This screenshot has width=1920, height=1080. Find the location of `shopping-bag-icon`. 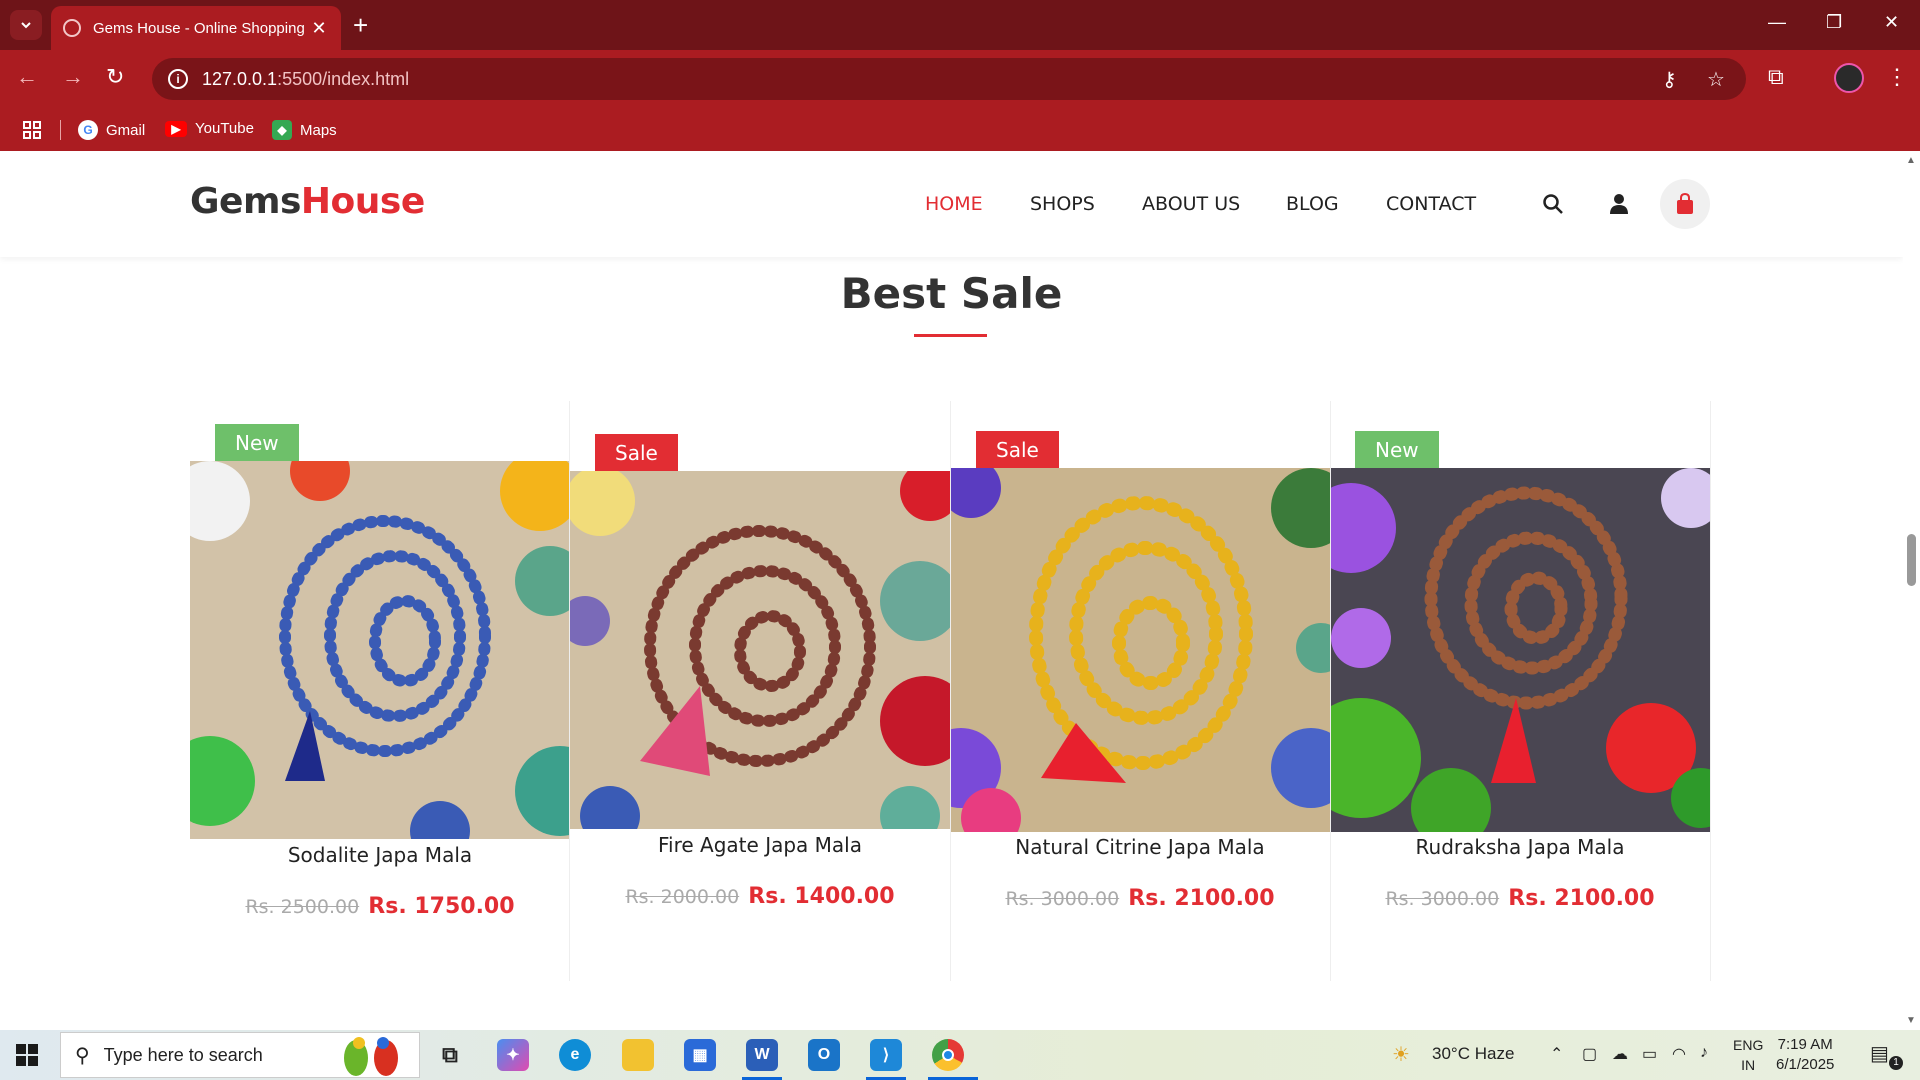

shopping-bag-icon is located at coordinates (1685, 203).